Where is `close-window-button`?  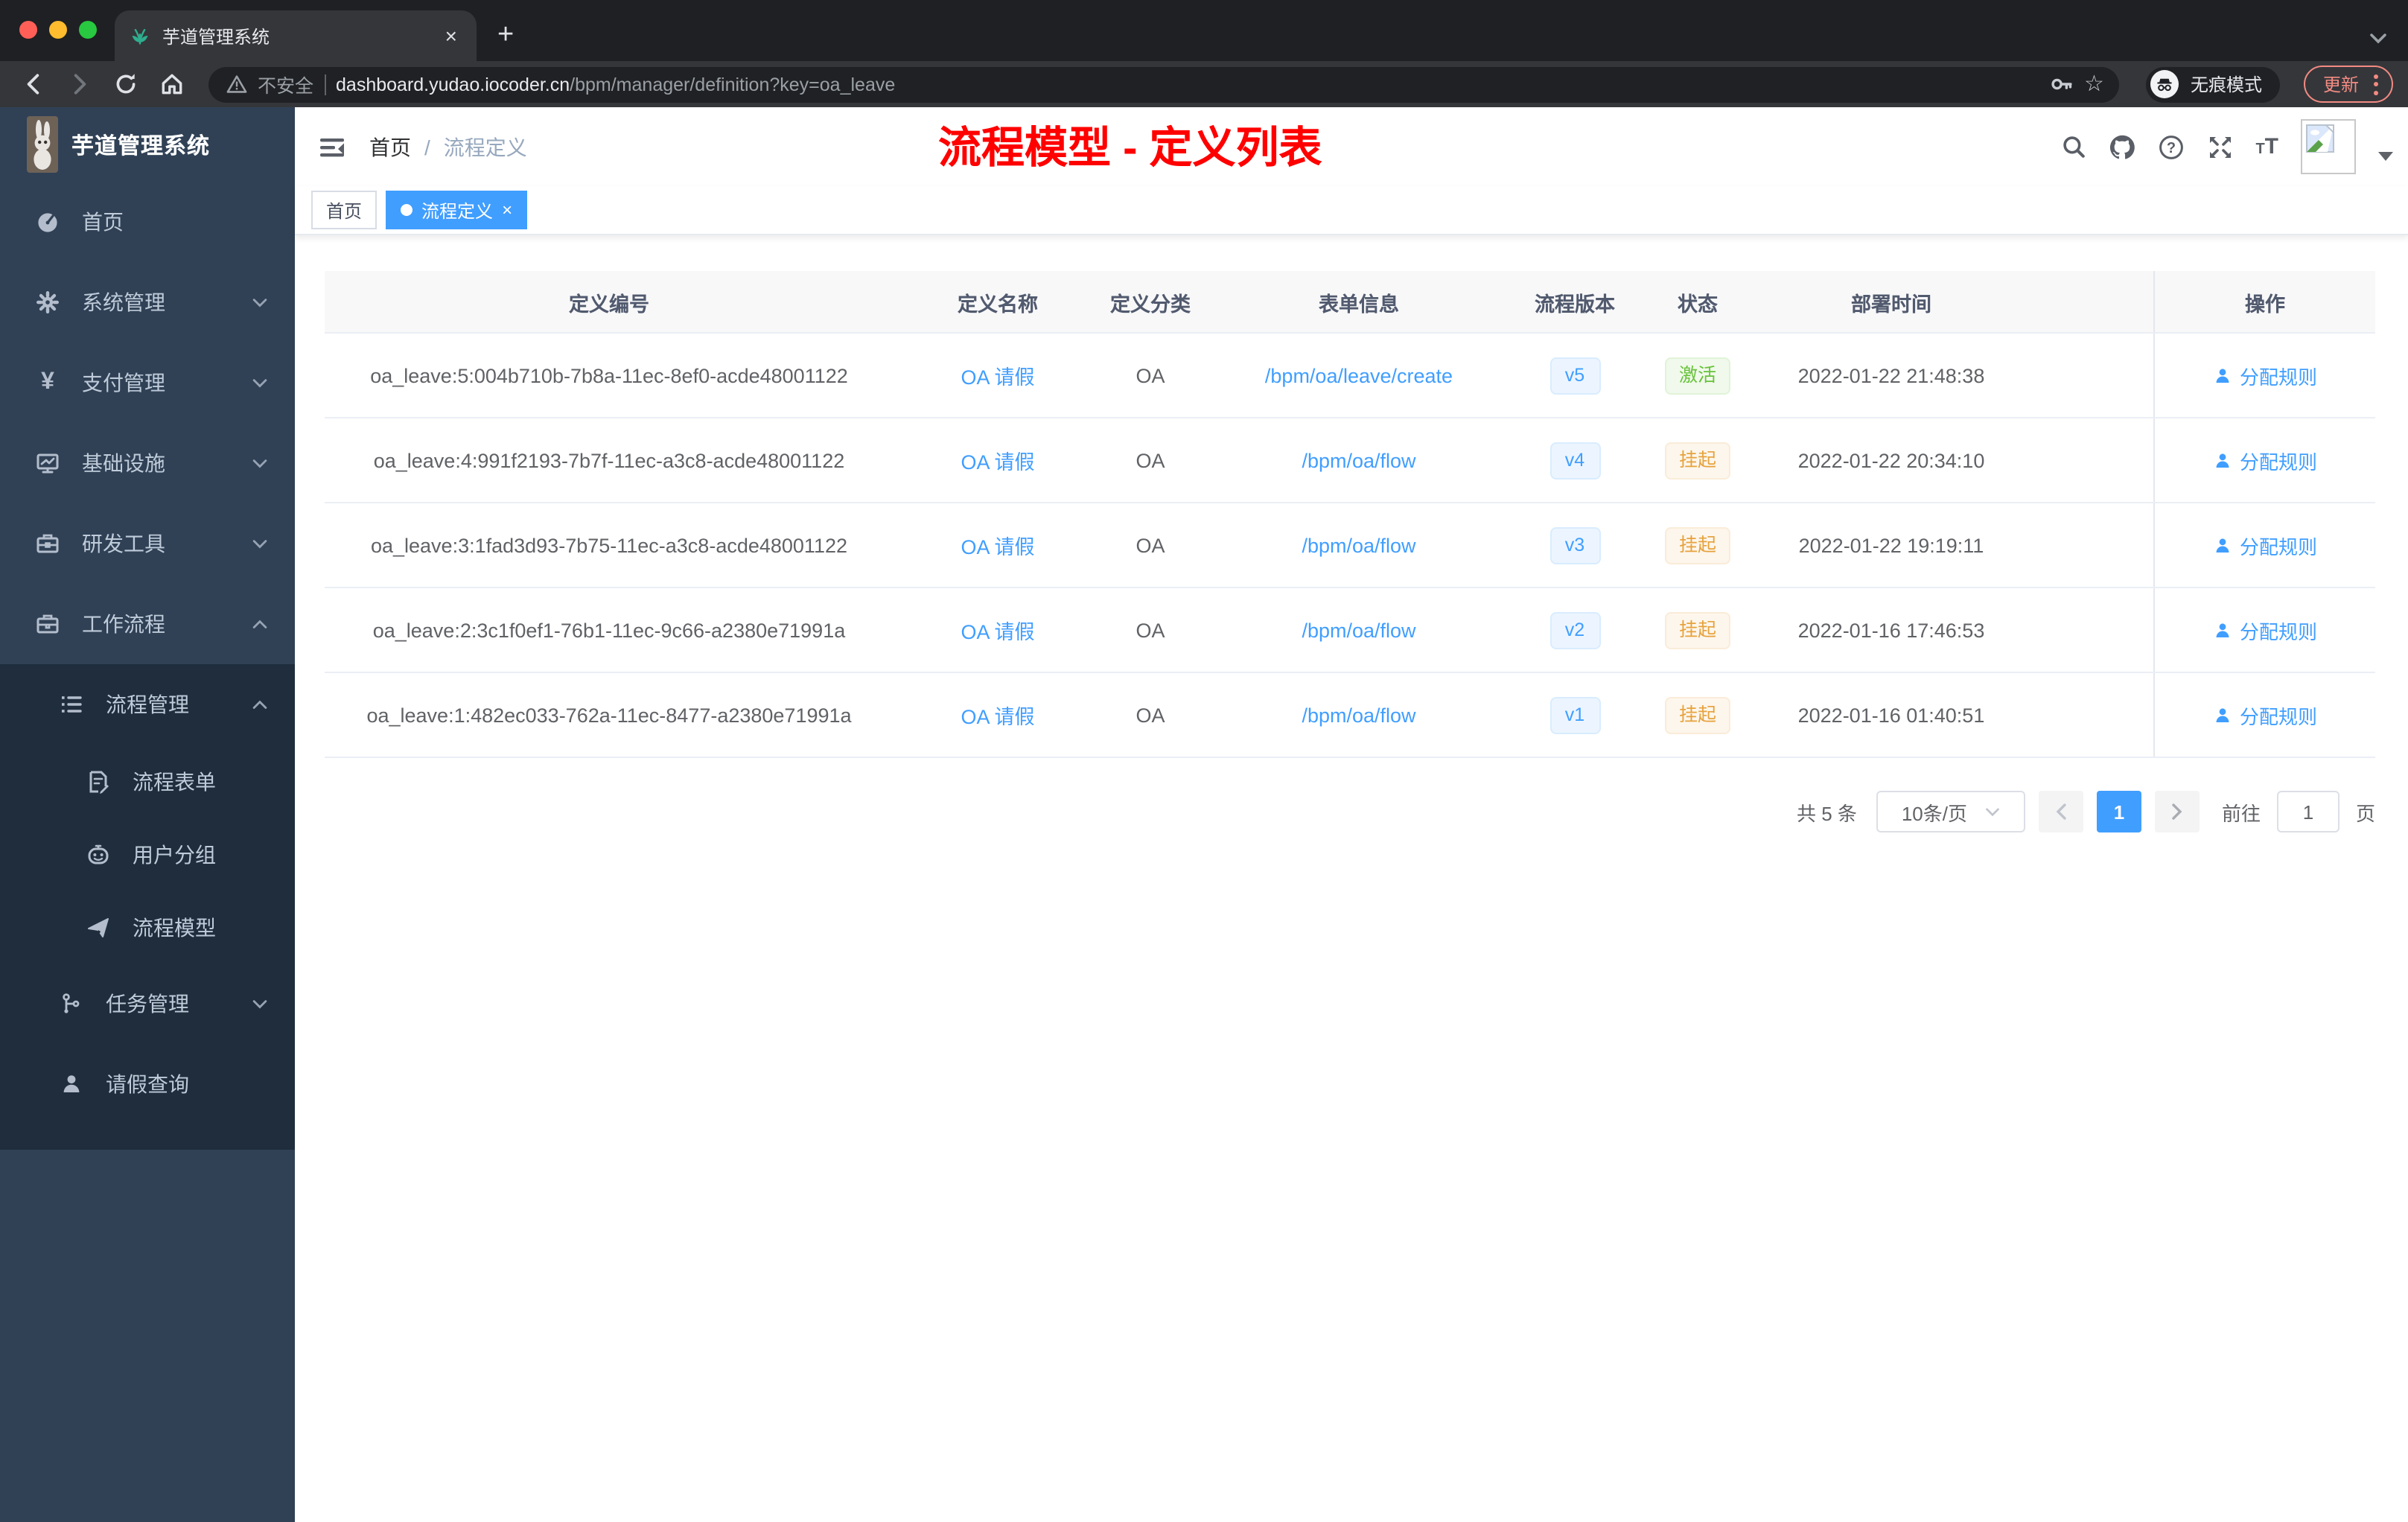 close-window-button is located at coordinates (28, 30).